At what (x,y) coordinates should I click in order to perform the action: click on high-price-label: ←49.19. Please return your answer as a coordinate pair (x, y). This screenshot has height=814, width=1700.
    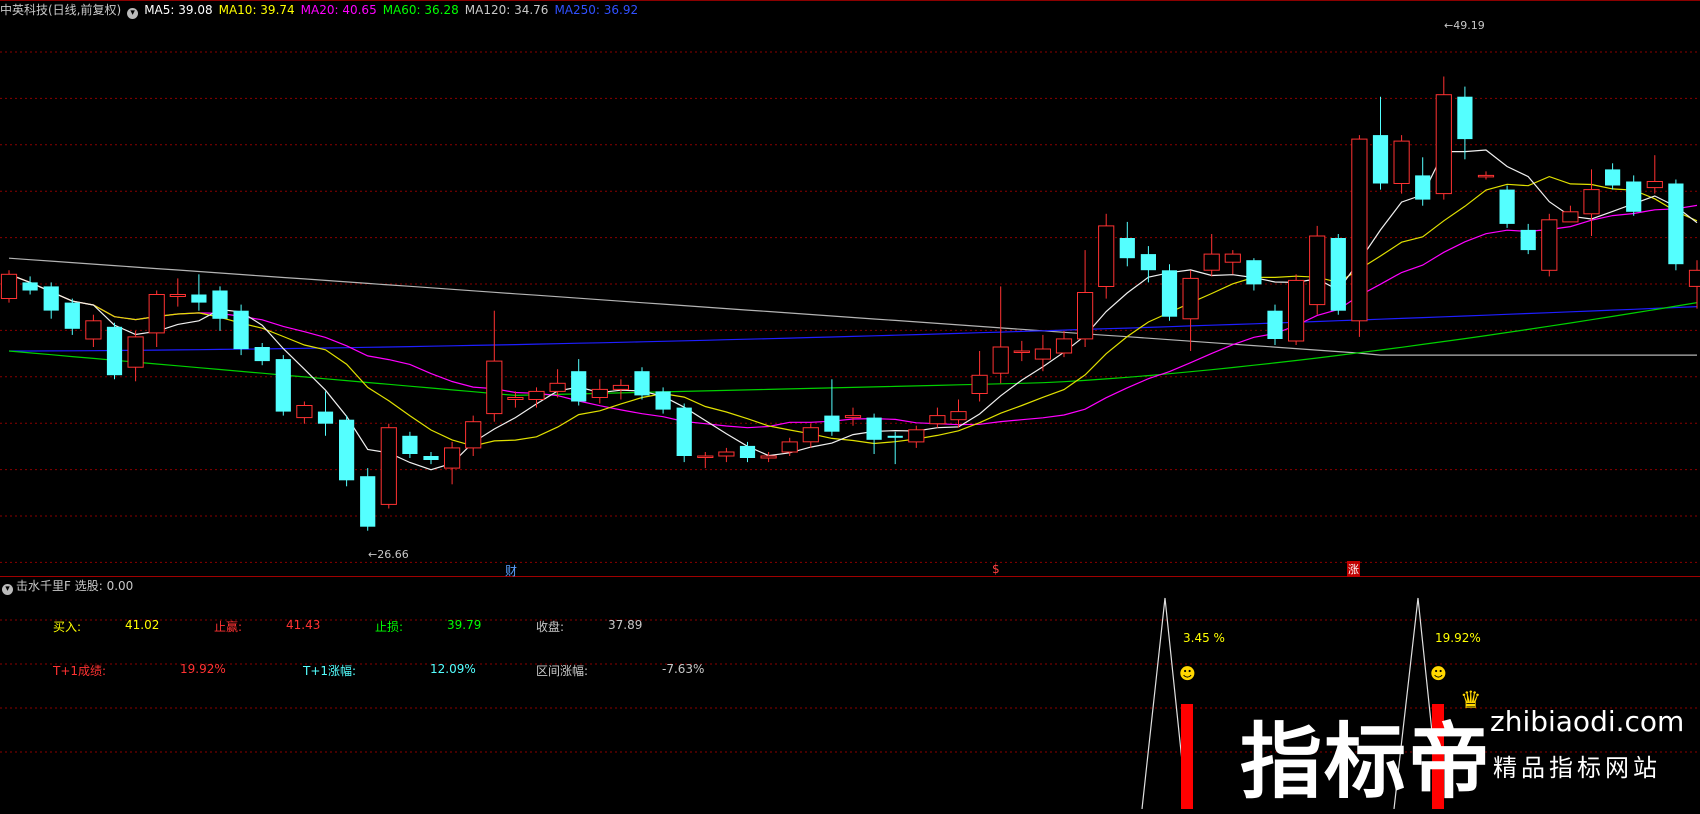
    Looking at the image, I should click on (1464, 25).